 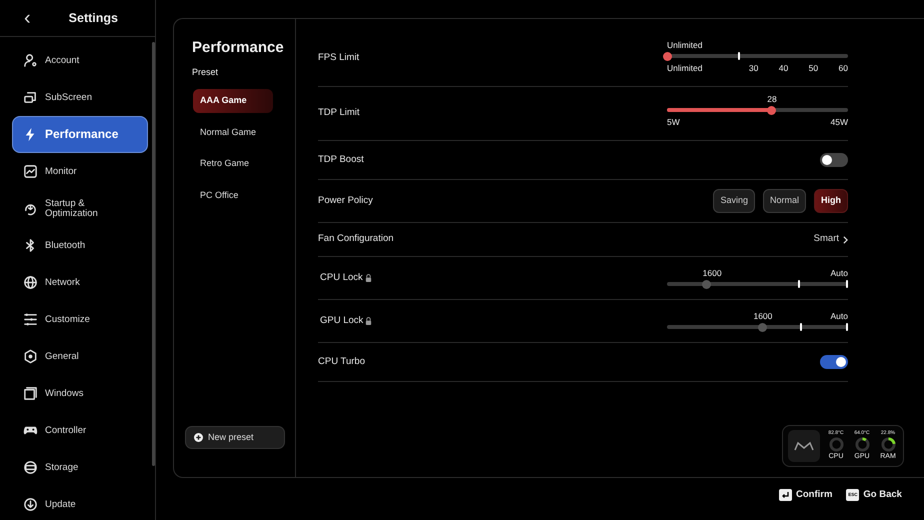 What do you see at coordinates (30, 319) in the screenshot?
I see `sliders-icon` at bounding box center [30, 319].